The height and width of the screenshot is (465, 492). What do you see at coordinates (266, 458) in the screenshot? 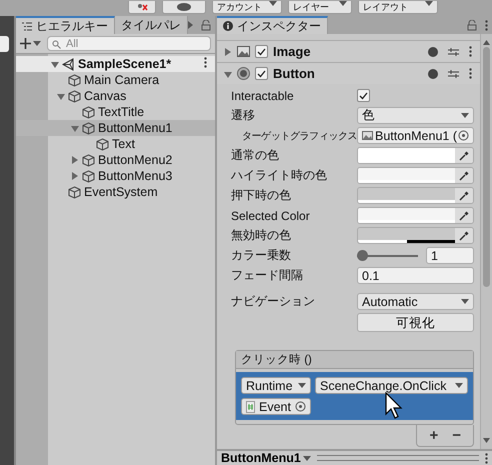
I see `object-dropdown: ButtonMenu1` at bounding box center [266, 458].